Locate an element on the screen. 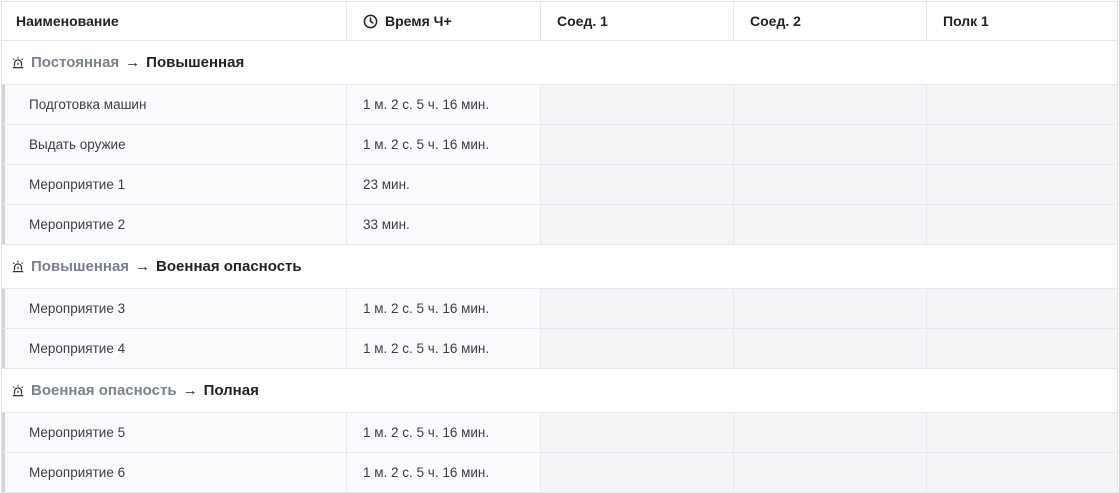  row-name-cell: Мероприятие 1 is located at coordinates (174, 184).